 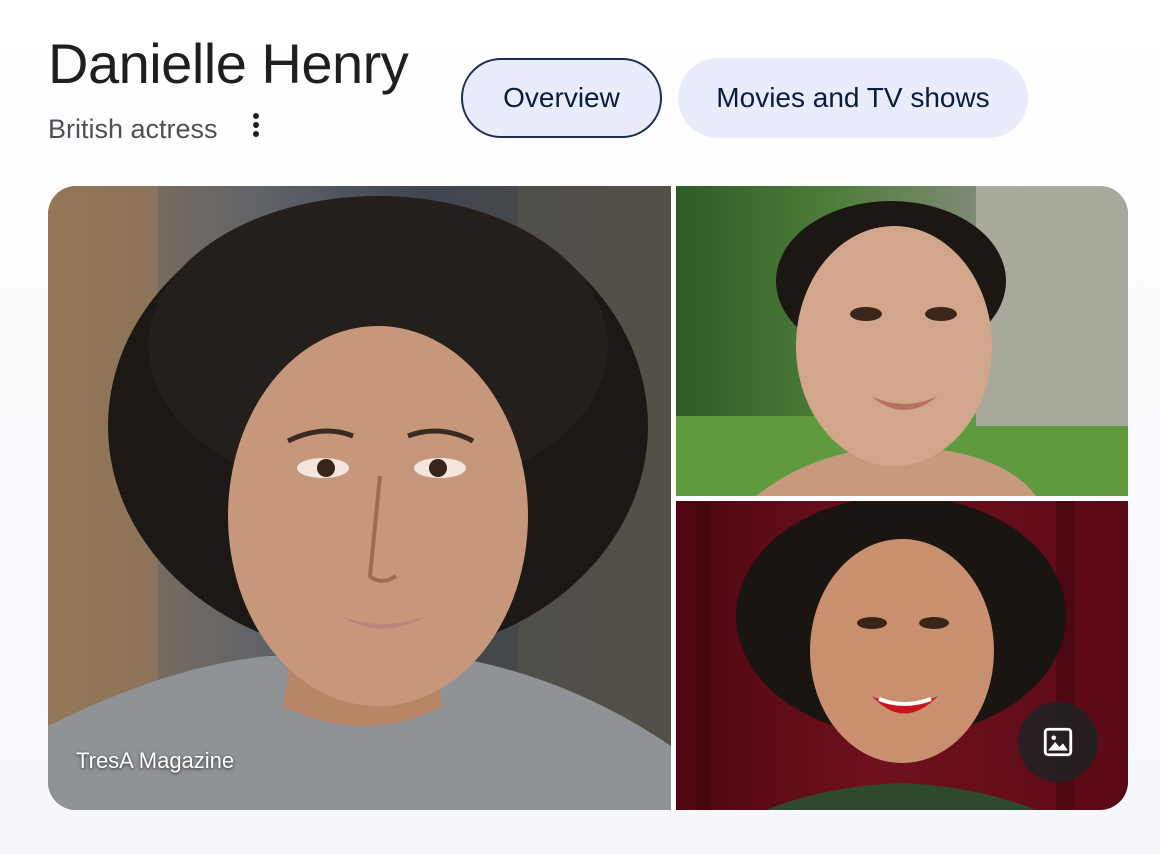 What do you see at coordinates (155, 760) in the screenshot?
I see `image-source-label: TresA Magazine` at bounding box center [155, 760].